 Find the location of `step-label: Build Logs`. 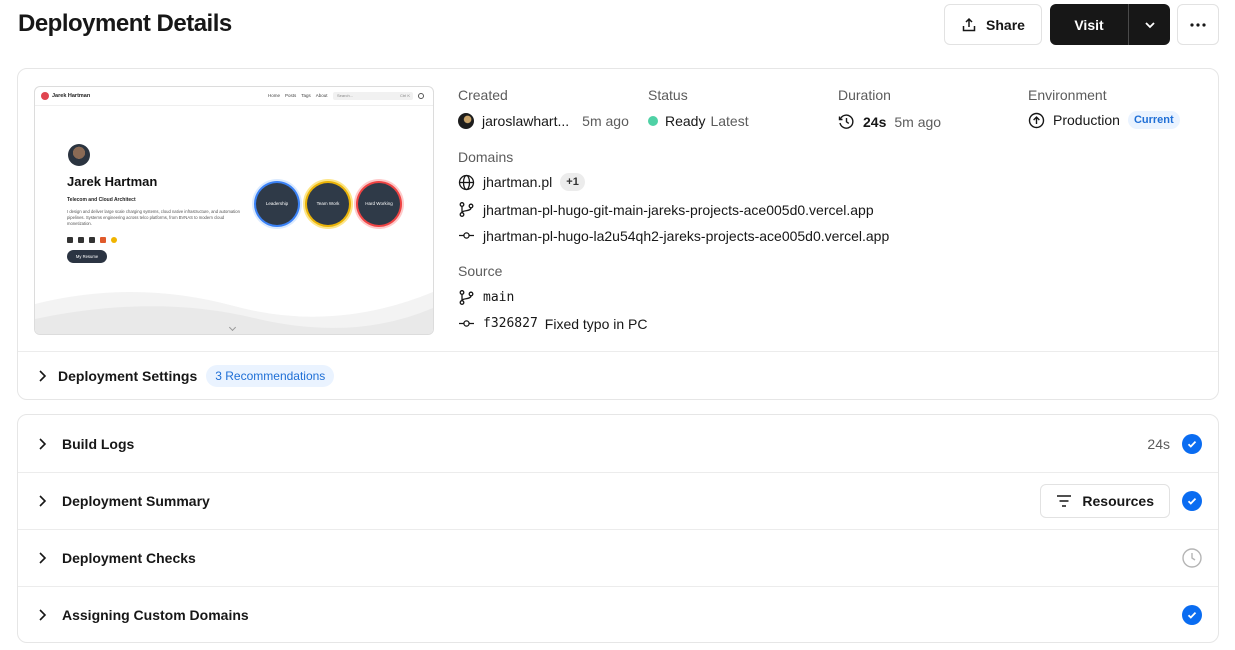

step-label: Build Logs is located at coordinates (98, 443).